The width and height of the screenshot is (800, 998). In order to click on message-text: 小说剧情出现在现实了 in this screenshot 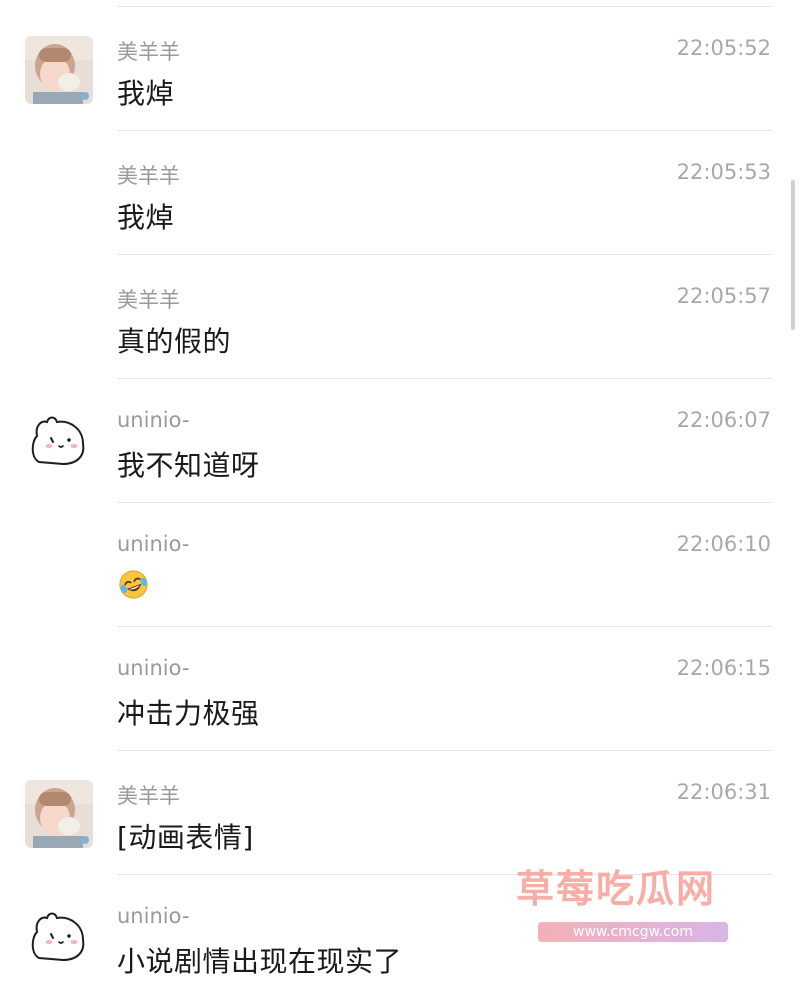, I will do `click(259, 960)`.